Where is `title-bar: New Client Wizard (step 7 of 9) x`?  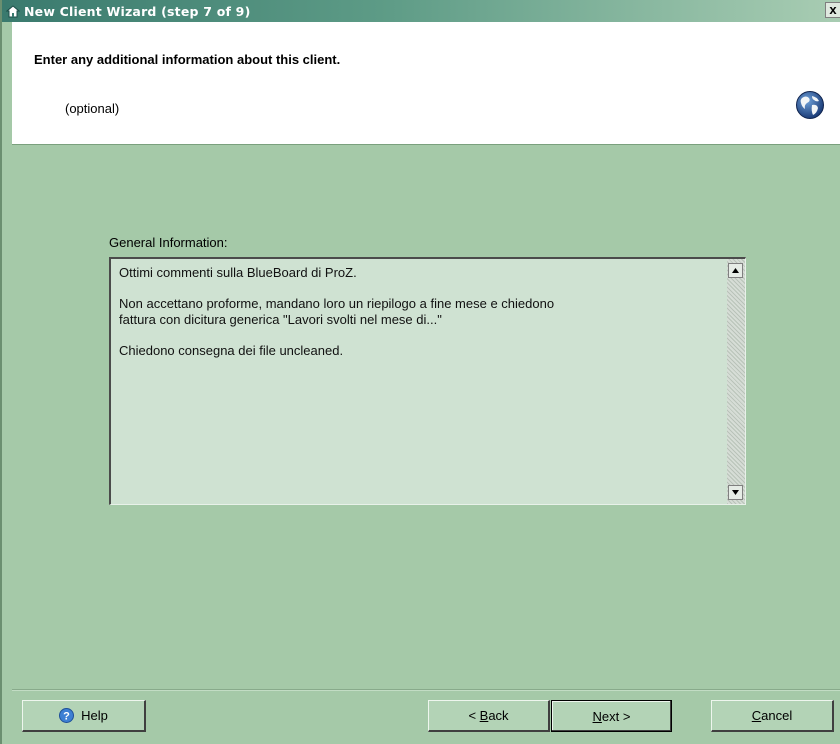
title-bar: New Client Wizard (step 7 of 9) x is located at coordinates (421, 11).